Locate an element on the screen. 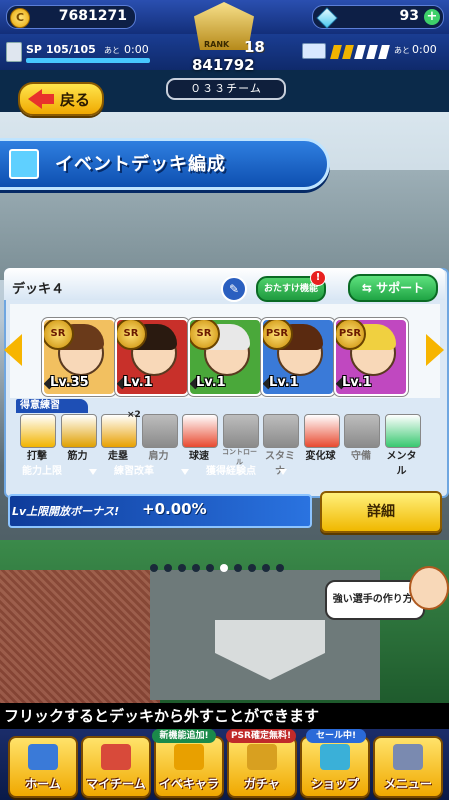 The width and height of the screenshot is (449, 800). sp-value: SP 105/105 is located at coordinates (61, 49).